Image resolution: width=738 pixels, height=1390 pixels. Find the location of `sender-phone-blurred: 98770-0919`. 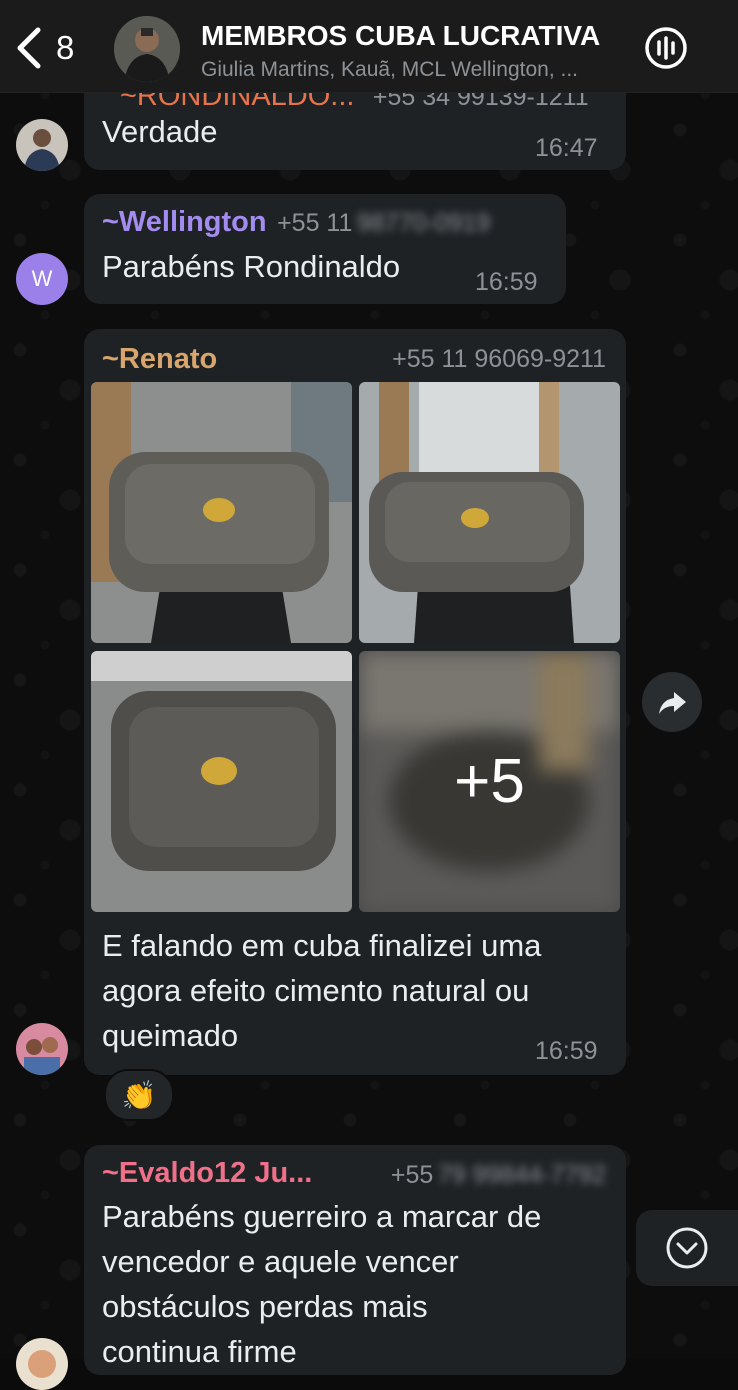

sender-phone-blurred: 98770-0919 is located at coordinates (423, 223).